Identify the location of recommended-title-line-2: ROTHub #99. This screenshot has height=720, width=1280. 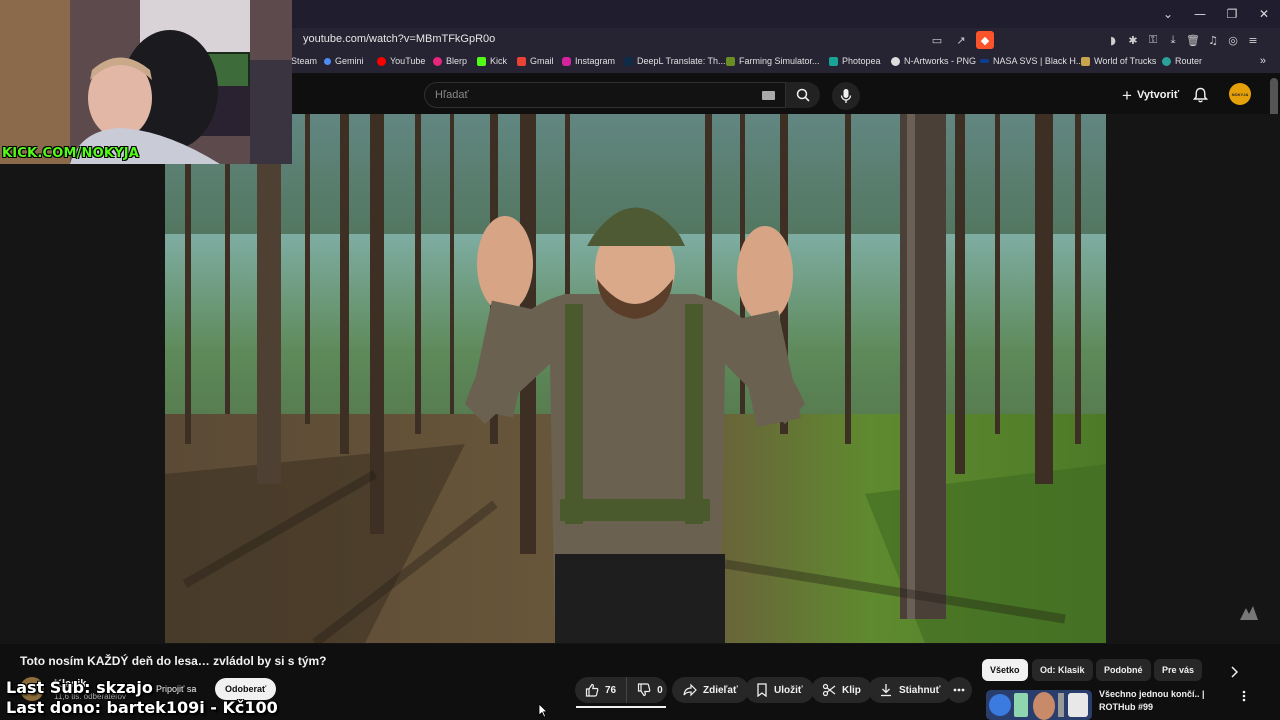
(1126, 707).